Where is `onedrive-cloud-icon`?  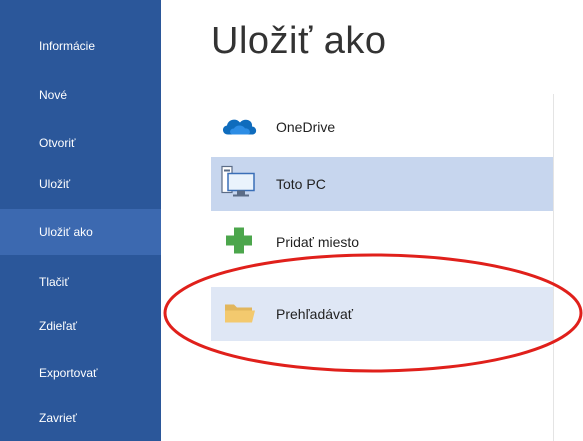 onedrive-cloud-icon is located at coordinates (239, 127).